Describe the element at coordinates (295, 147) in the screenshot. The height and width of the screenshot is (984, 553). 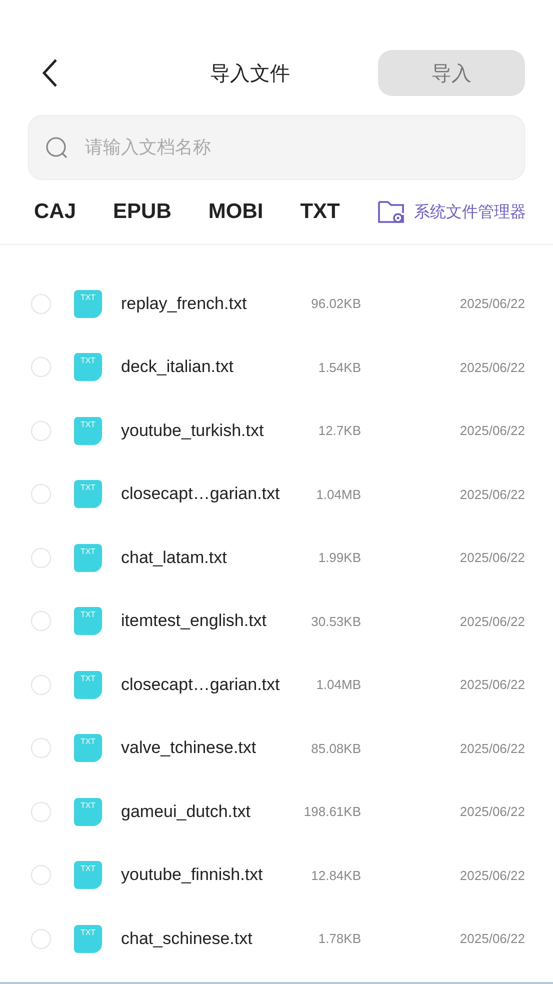
I see `search-field: 请输入文档名称` at that location.